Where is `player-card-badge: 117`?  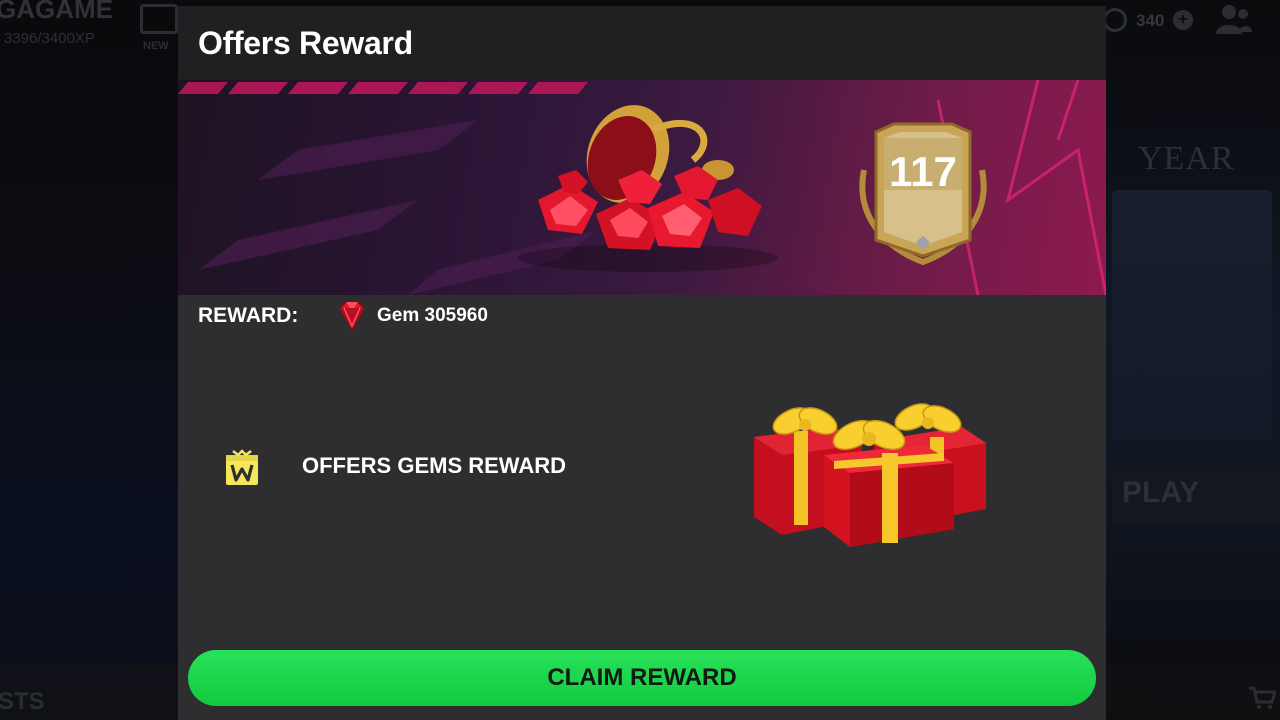
player-card-badge: 117 is located at coordinates (923, 194).